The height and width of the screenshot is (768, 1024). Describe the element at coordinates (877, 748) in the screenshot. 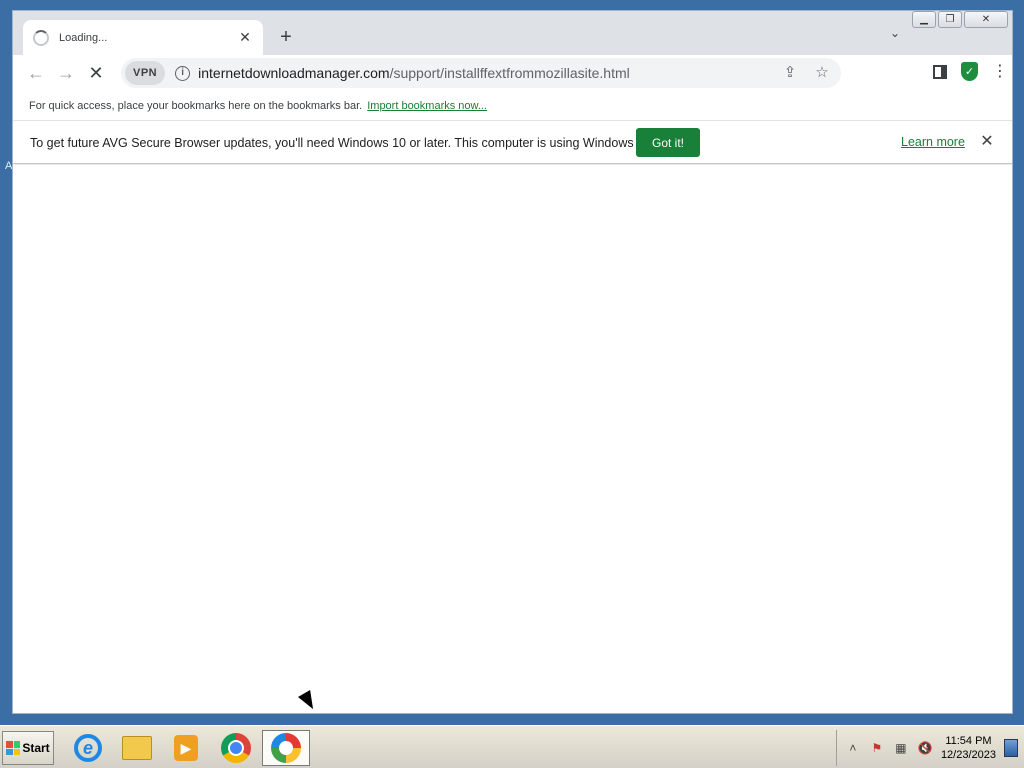

I see `action-center-flag-icon: ⚑` at that location.